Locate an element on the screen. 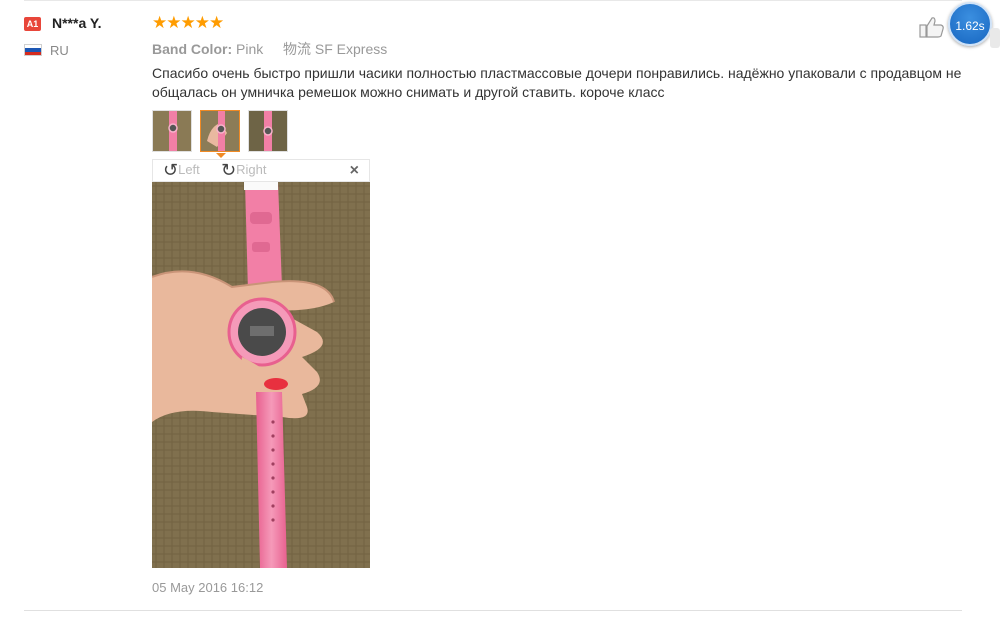 The image size is (1000, 620). rotate-left-button: ↺Left is located at coordinates (181, 170).